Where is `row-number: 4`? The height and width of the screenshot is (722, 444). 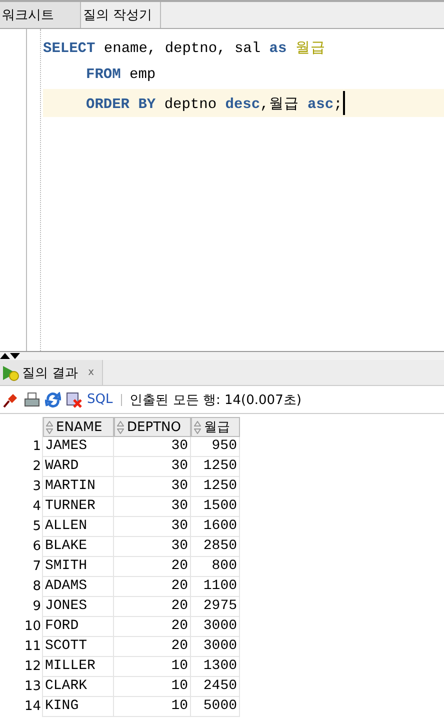 row-number: 4 is located at coordinates (21, 507).